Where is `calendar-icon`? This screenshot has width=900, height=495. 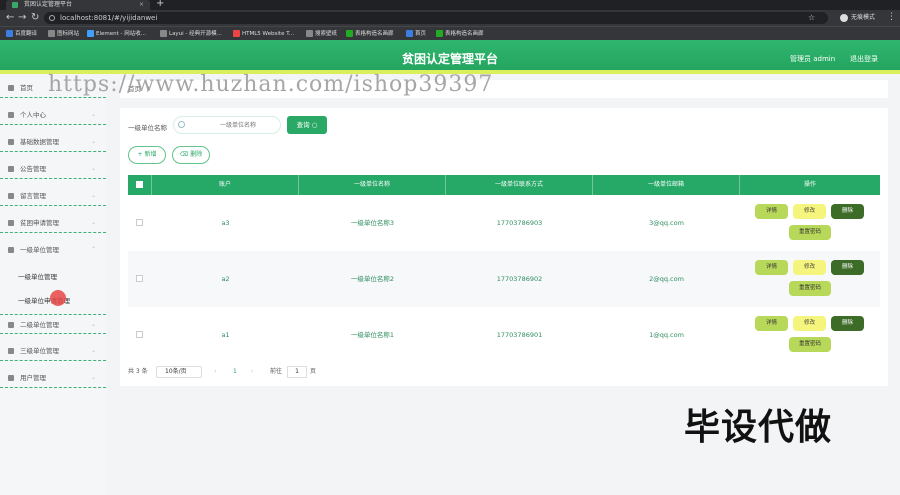 calendar-icon is located at coordinates (11, 223).